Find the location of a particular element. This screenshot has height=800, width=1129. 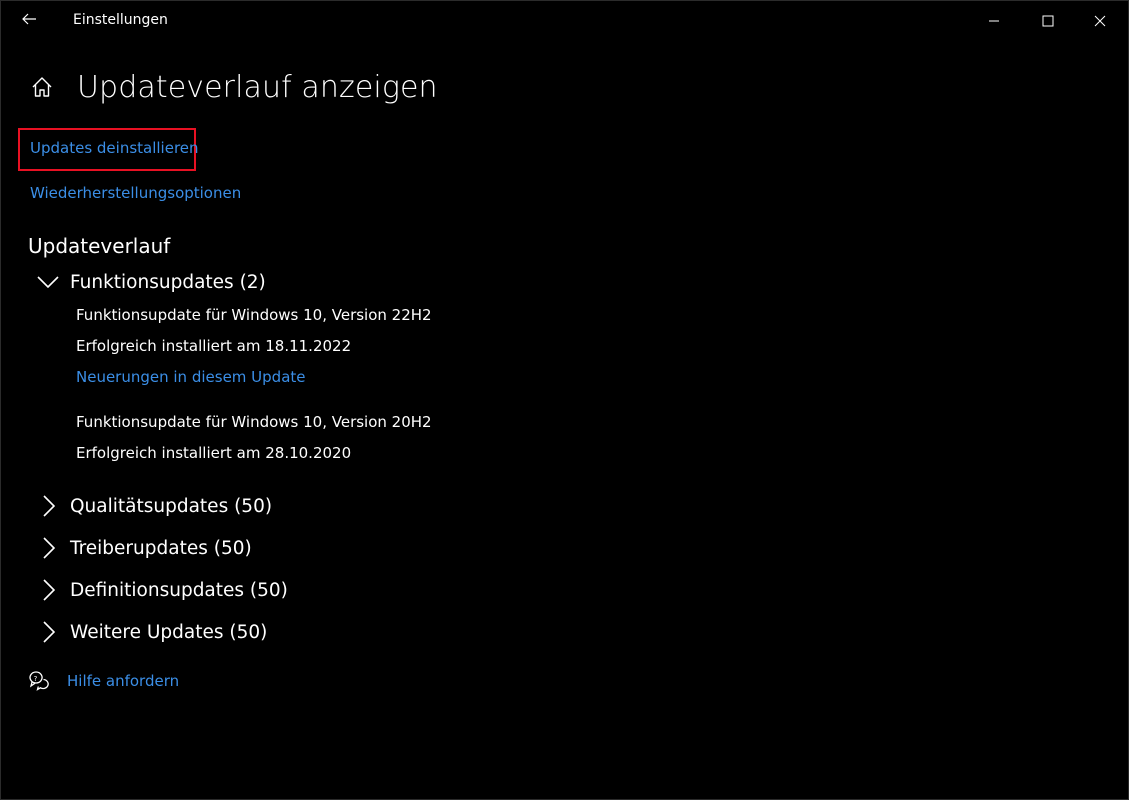

title-bar: Einstellungen is located at coordinates (564, 21).